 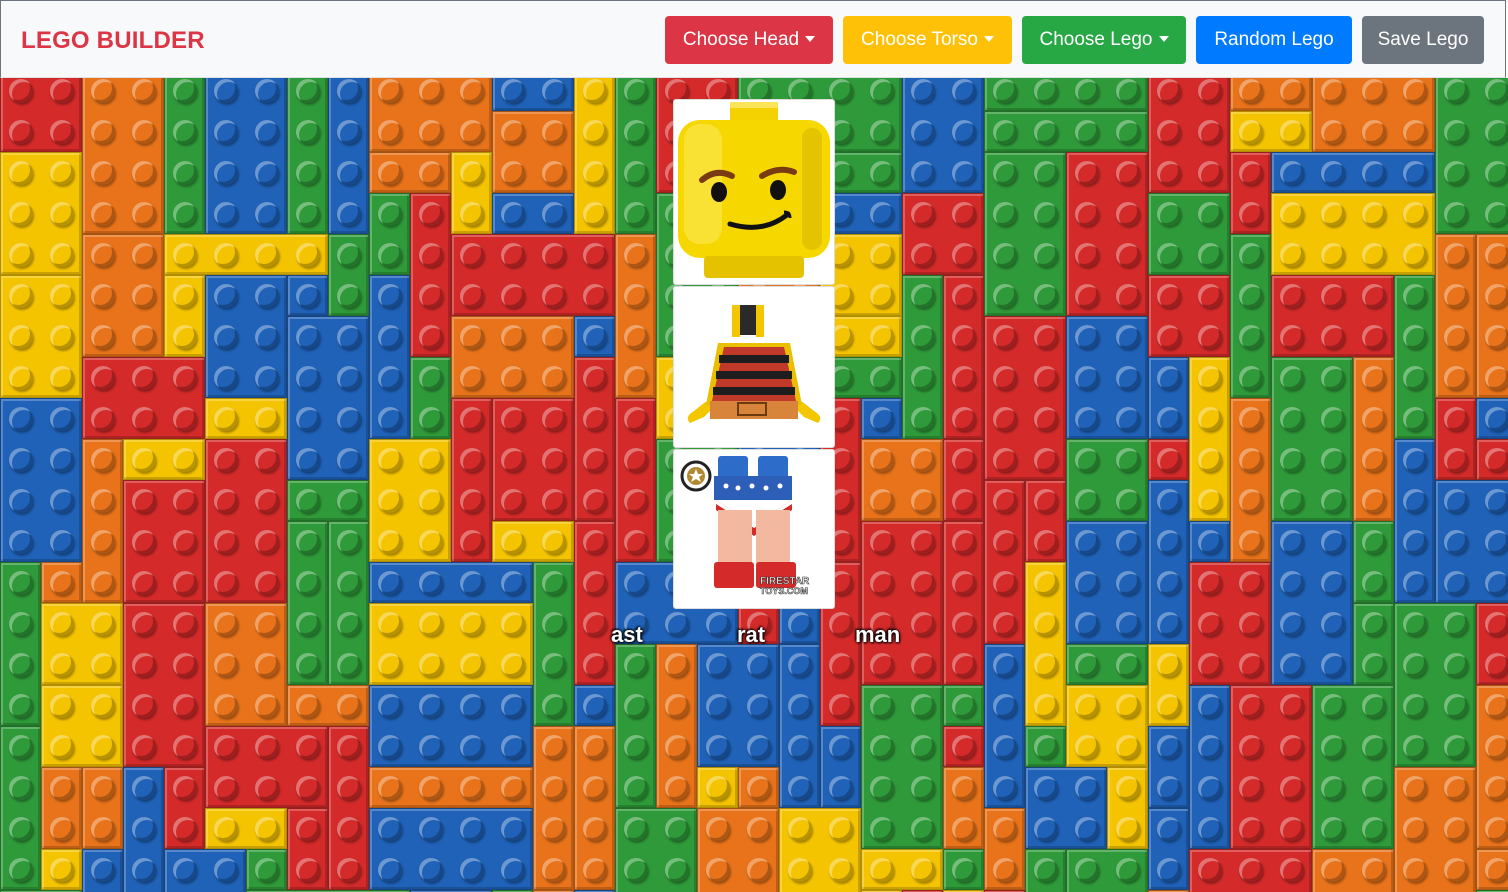 I want to click on choose-lego-button: Choose Lego, so click(x=1104, y=40).